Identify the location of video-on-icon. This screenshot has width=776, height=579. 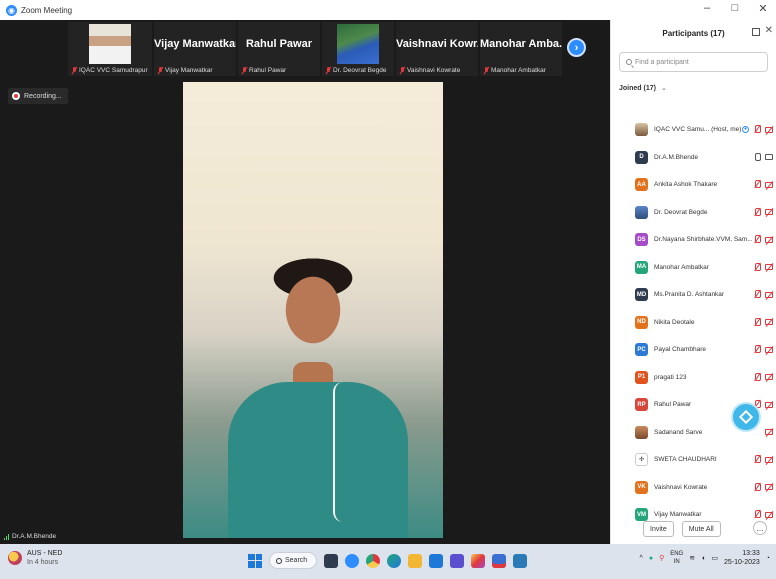
(769, 157).